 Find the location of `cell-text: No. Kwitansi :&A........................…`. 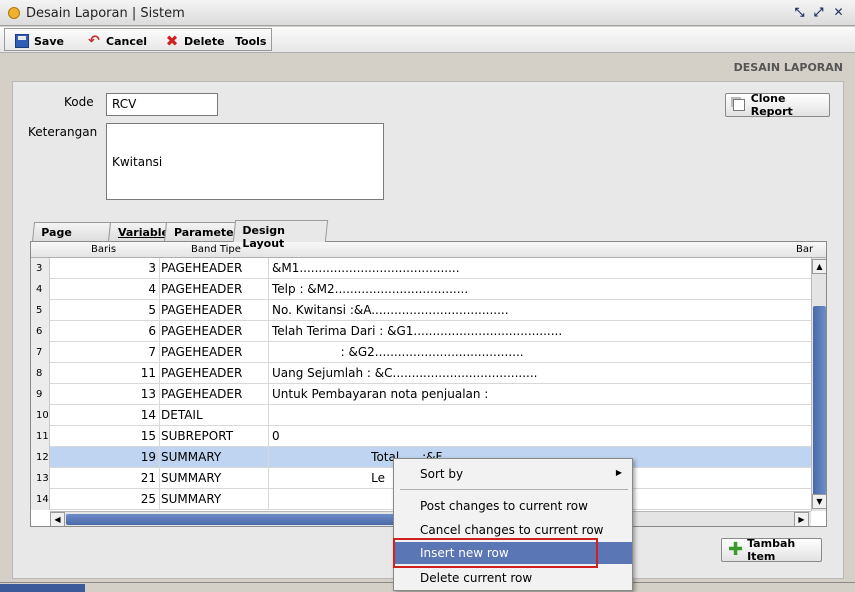

cell-text: No. Kwitansi :&A........................… is located at coordinates (532, 310).